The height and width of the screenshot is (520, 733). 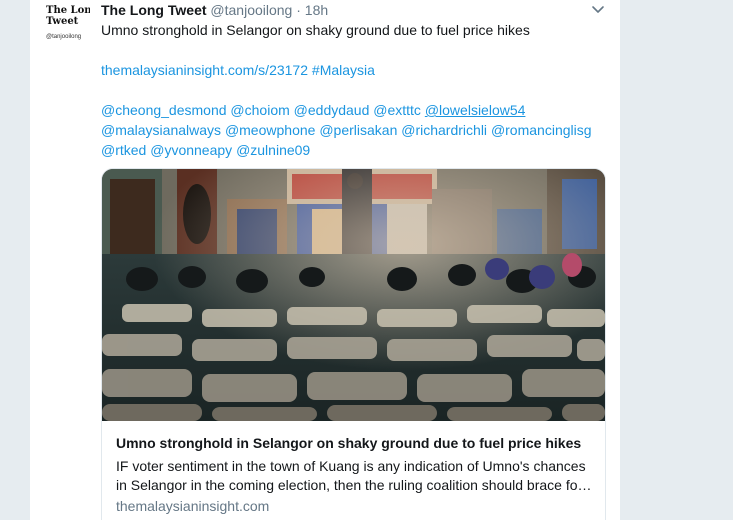 I want to click on avatar-logo-line2: Tweet, so click(x=62, y=21).